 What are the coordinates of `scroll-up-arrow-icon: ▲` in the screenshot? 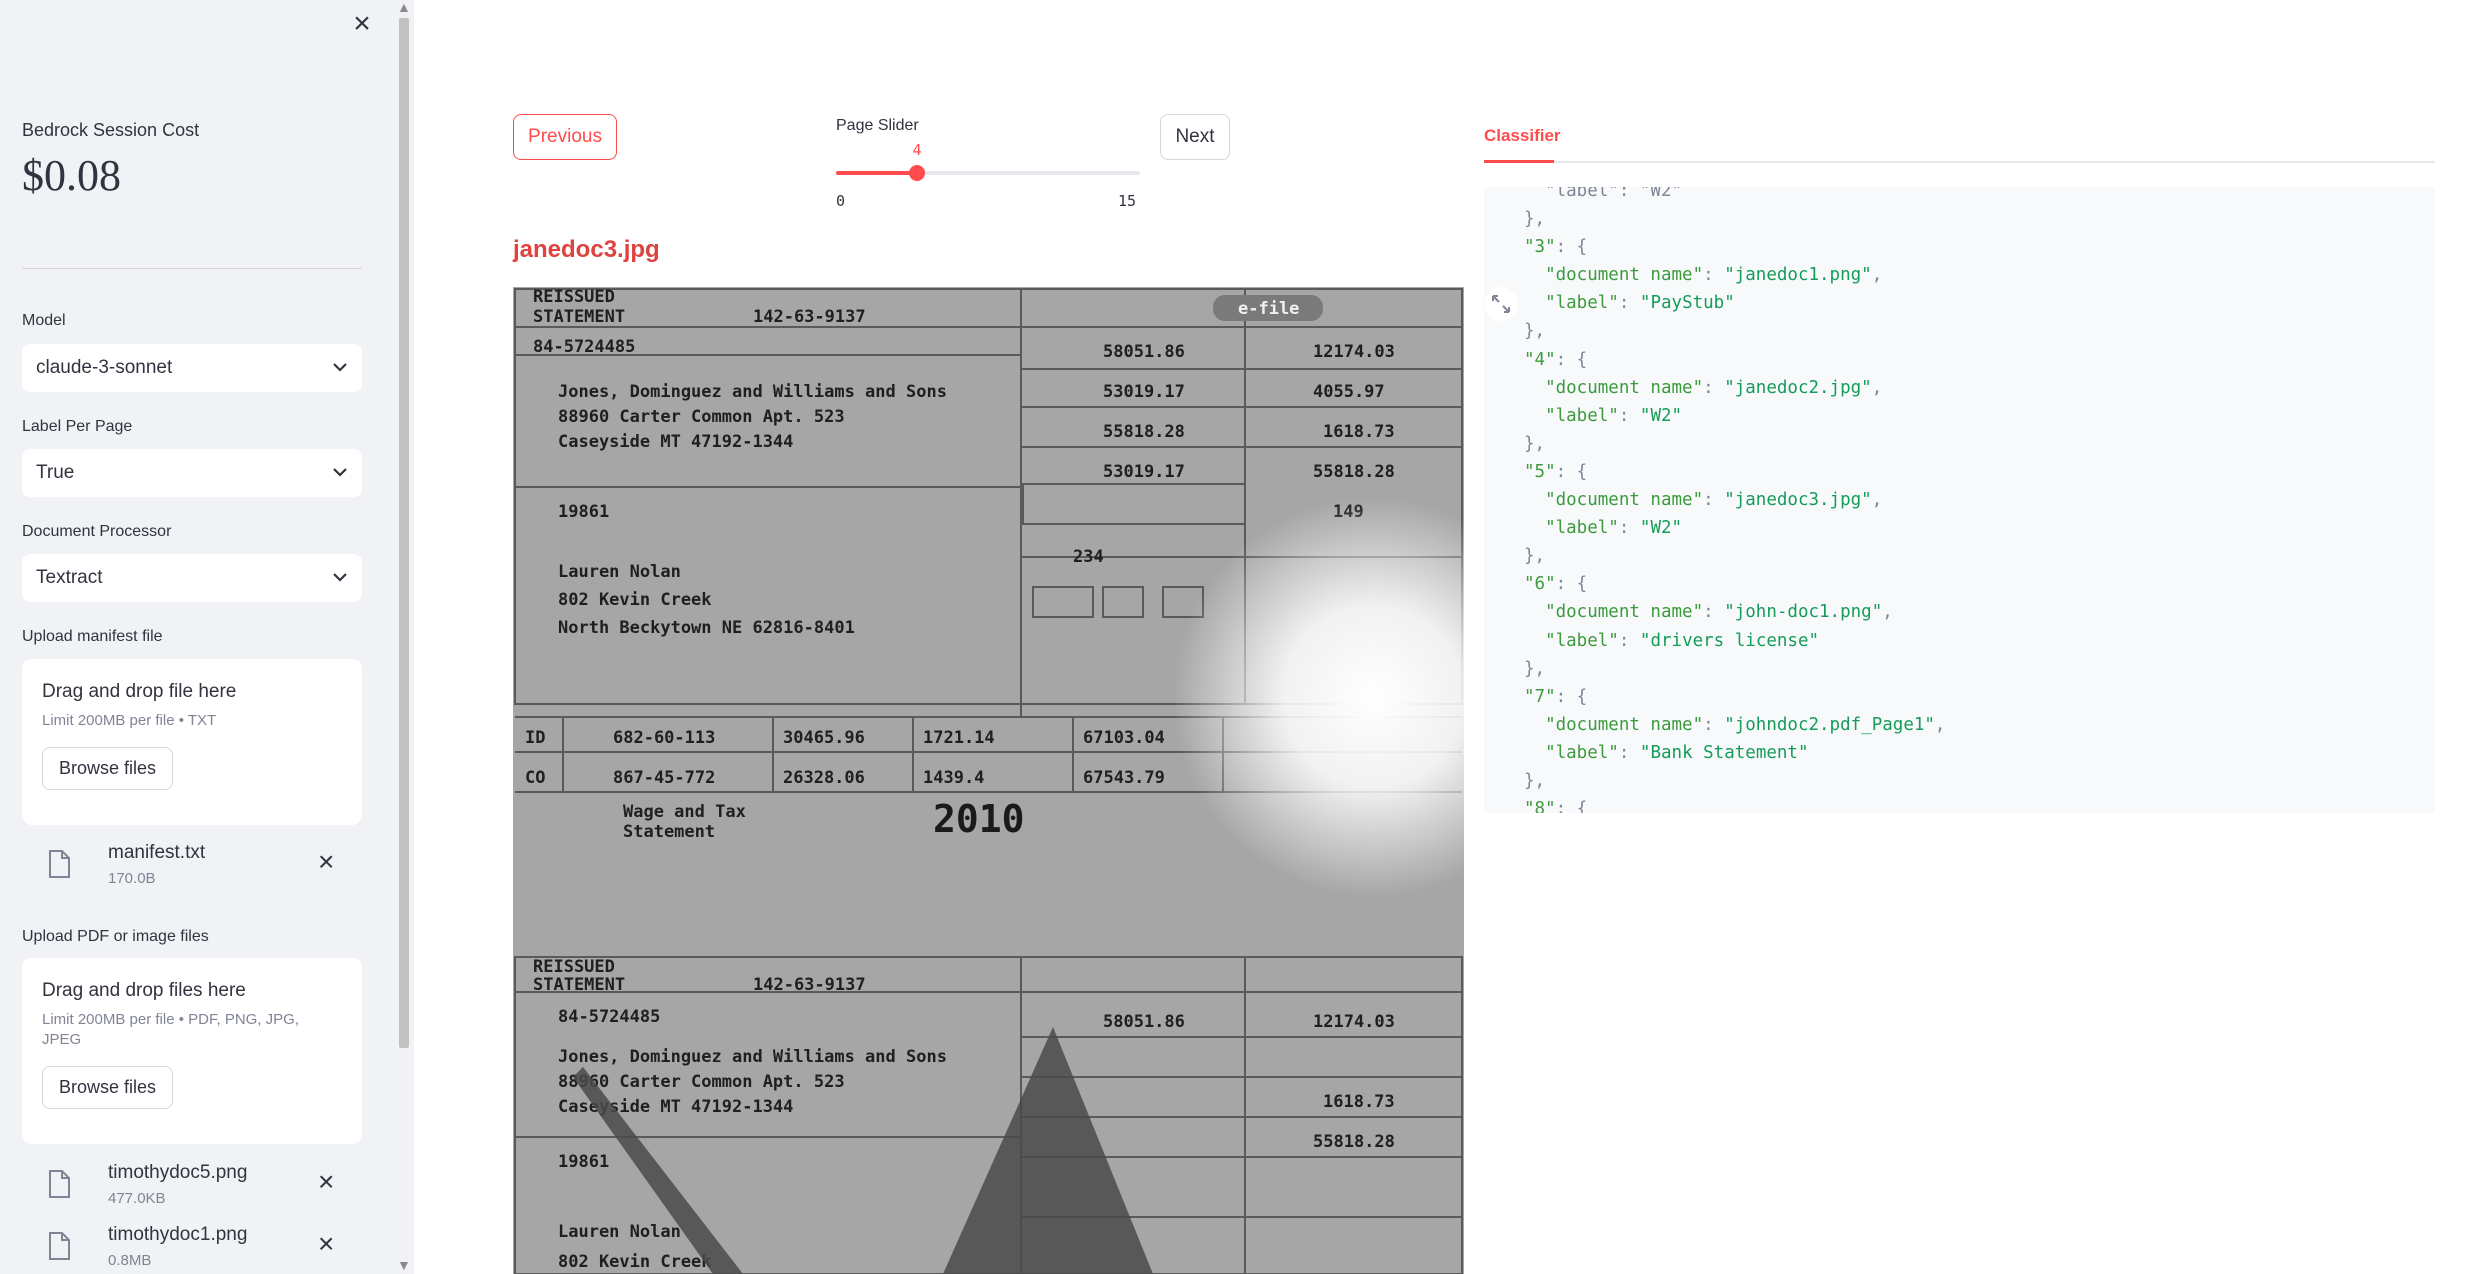 It's located at (404, 7).